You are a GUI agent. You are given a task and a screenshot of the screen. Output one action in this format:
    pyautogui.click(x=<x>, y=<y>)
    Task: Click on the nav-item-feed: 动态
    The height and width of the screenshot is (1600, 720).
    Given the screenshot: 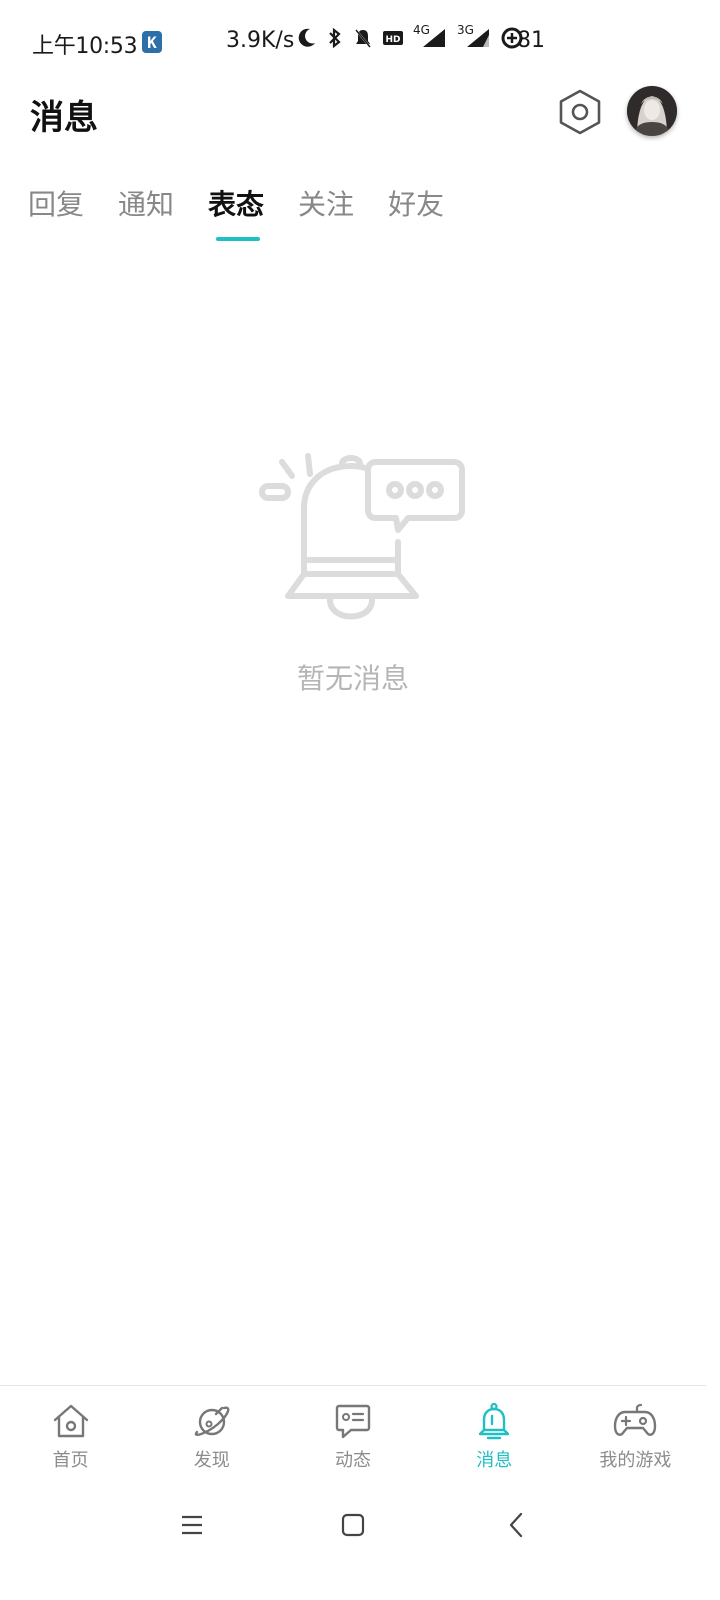 What is the action you would take?
    pyautogui.click(x=352, y=1435)
    